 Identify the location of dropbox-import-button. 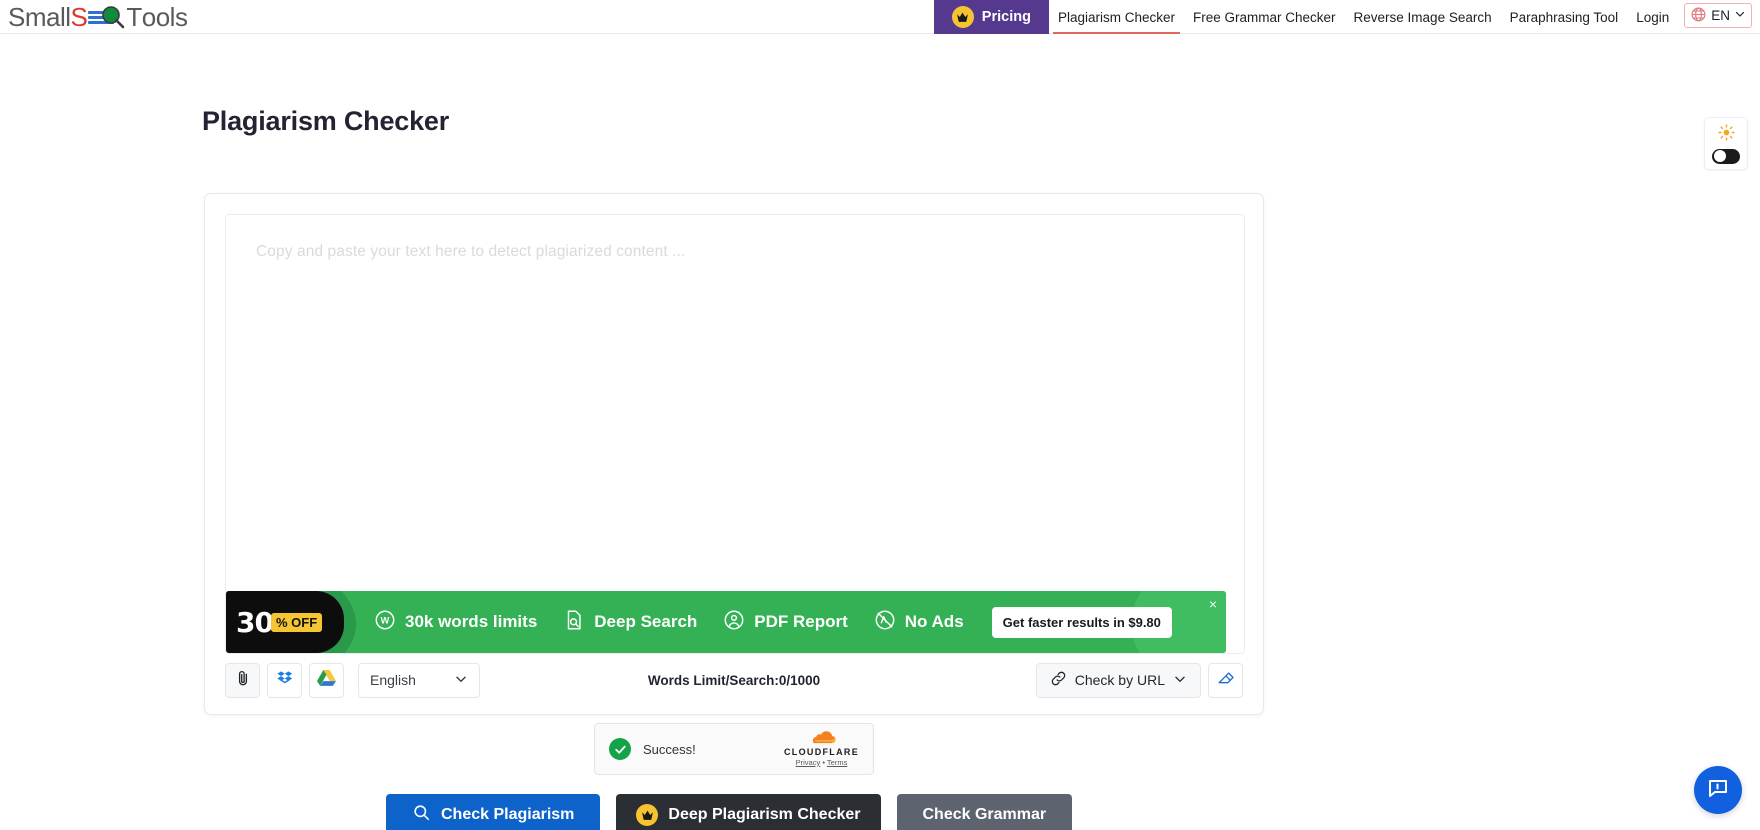
(284, 680).